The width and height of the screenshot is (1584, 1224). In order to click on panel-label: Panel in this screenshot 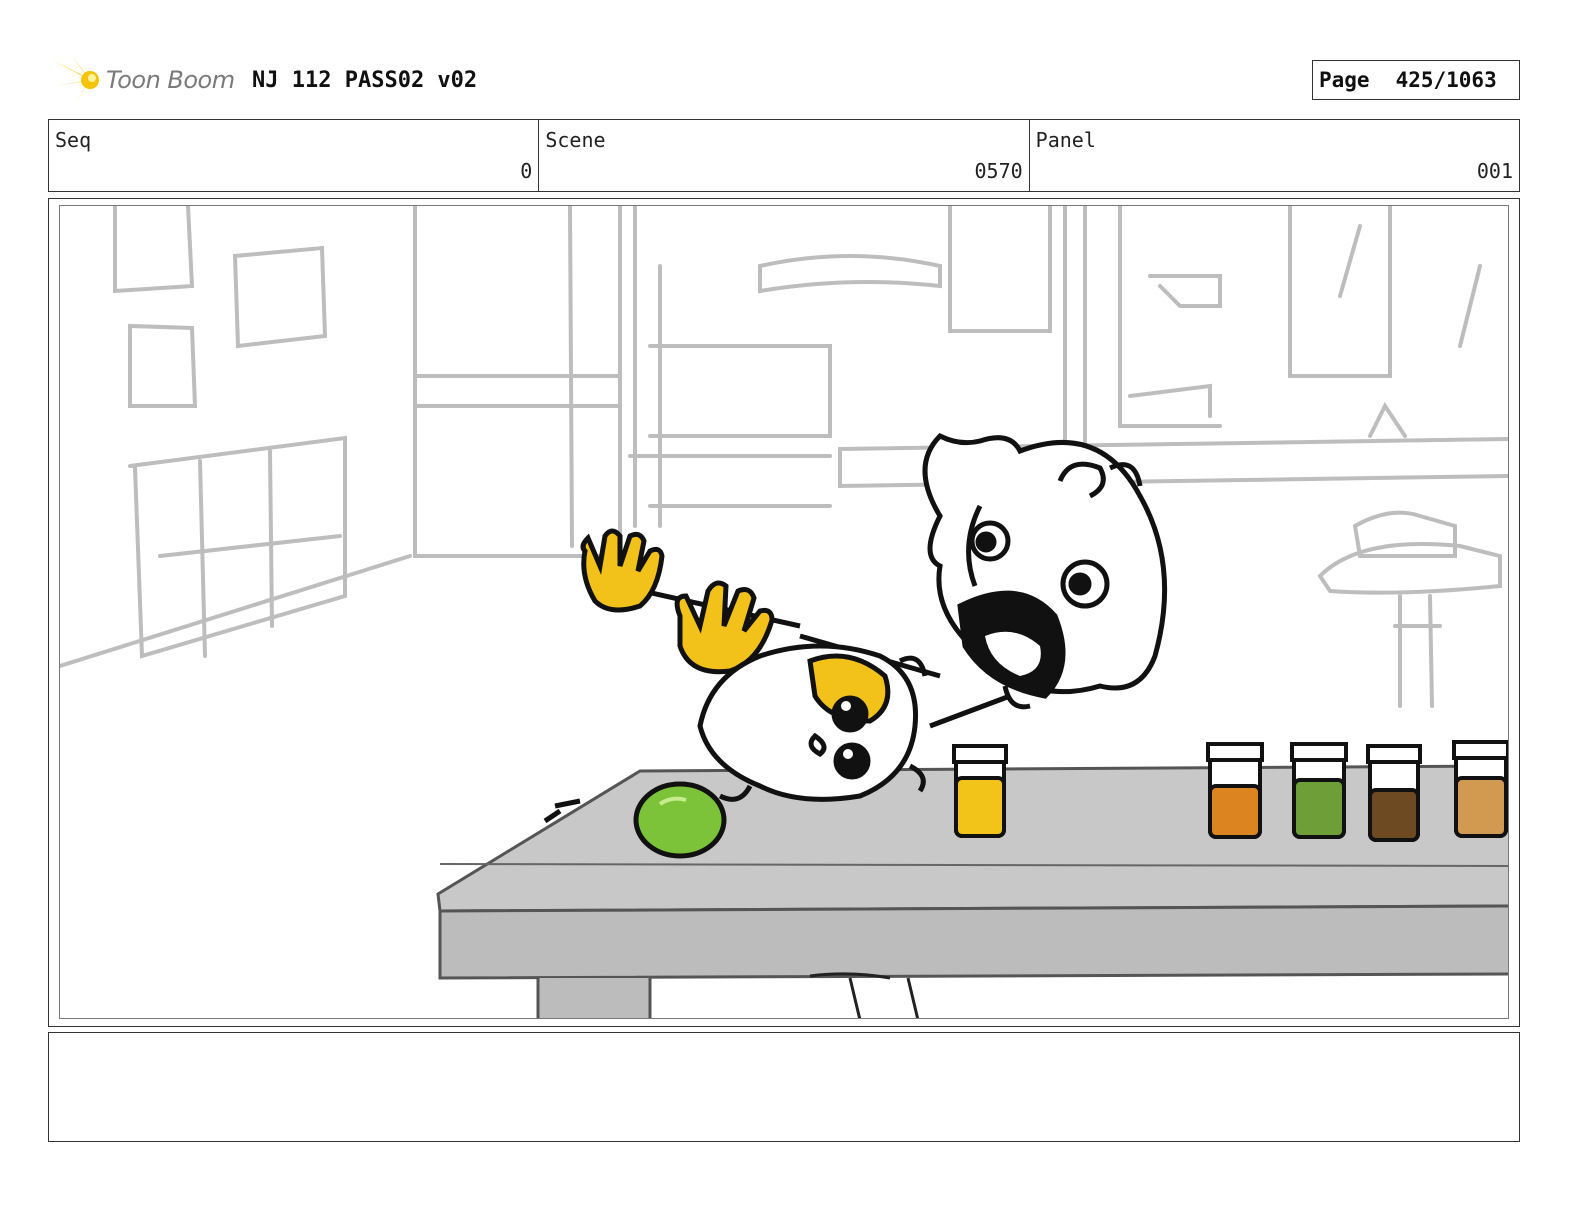, I will do `click(1065, 140)`.